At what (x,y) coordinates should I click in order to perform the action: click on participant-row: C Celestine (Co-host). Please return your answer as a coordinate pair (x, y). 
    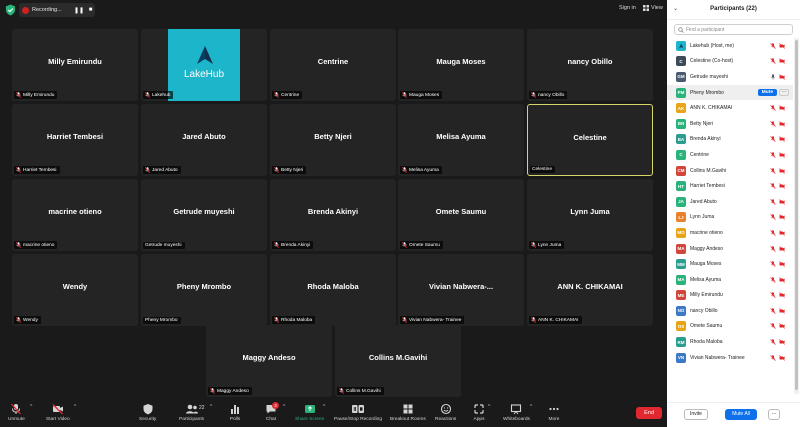
    Looking at the image, I should click on (730, 62).